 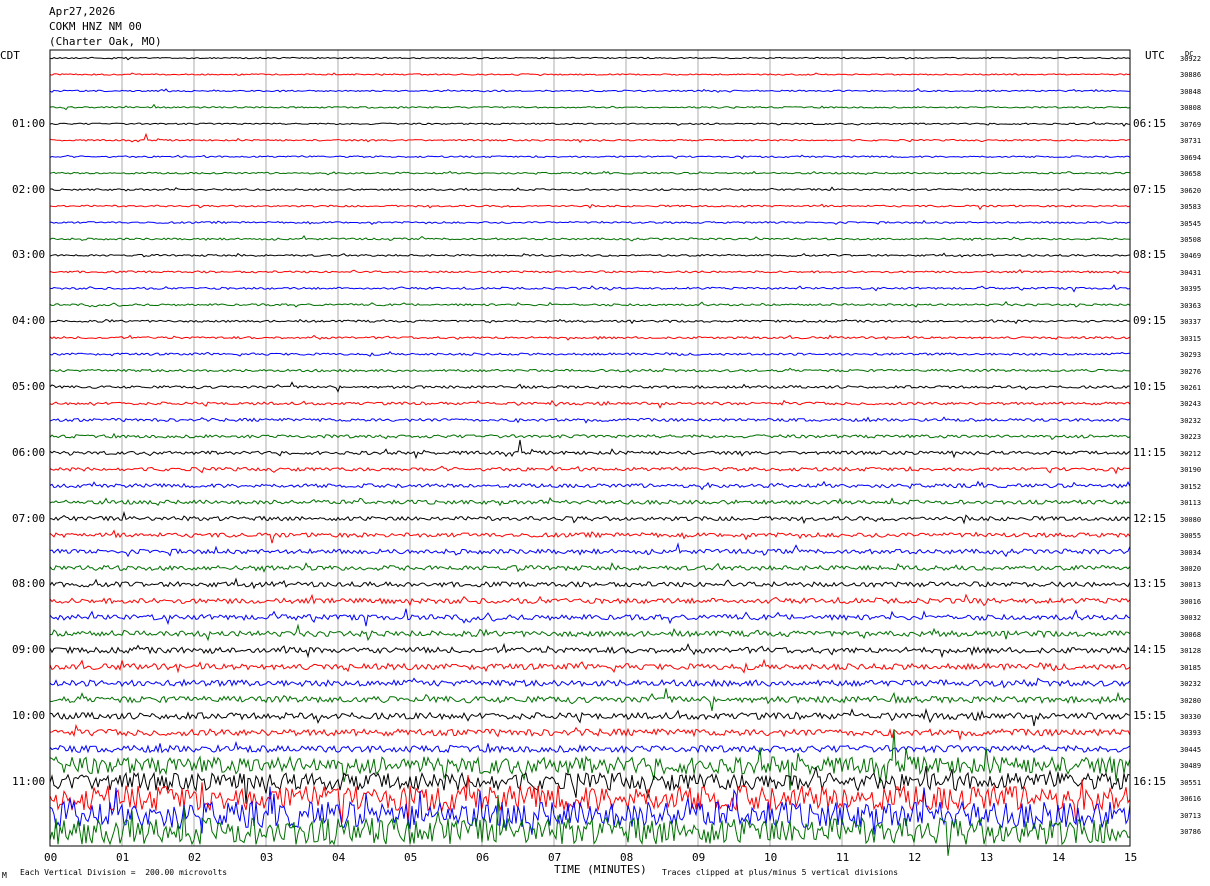 I want to click on dc-offset-label: 30769, so click(x=1191, y=124).